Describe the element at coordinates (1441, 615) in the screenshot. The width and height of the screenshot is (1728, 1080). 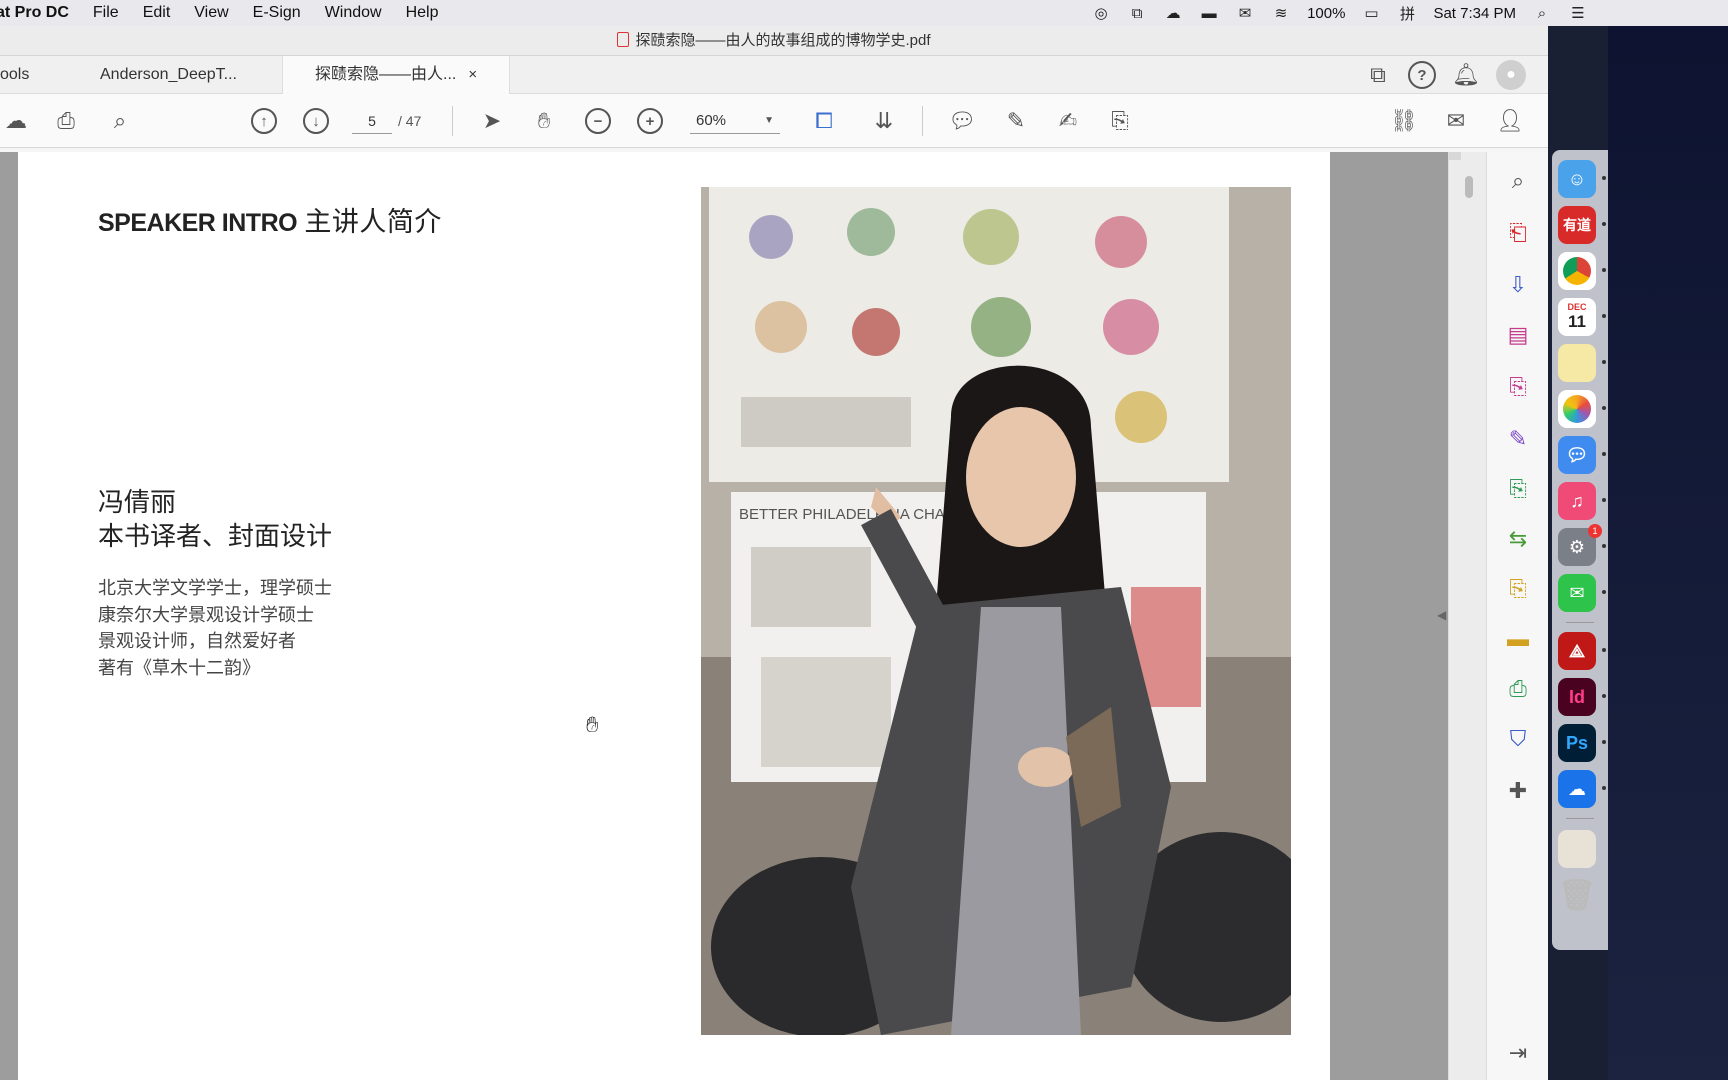
I see `collapse-panel-arrow-icon: ◀` at that location.